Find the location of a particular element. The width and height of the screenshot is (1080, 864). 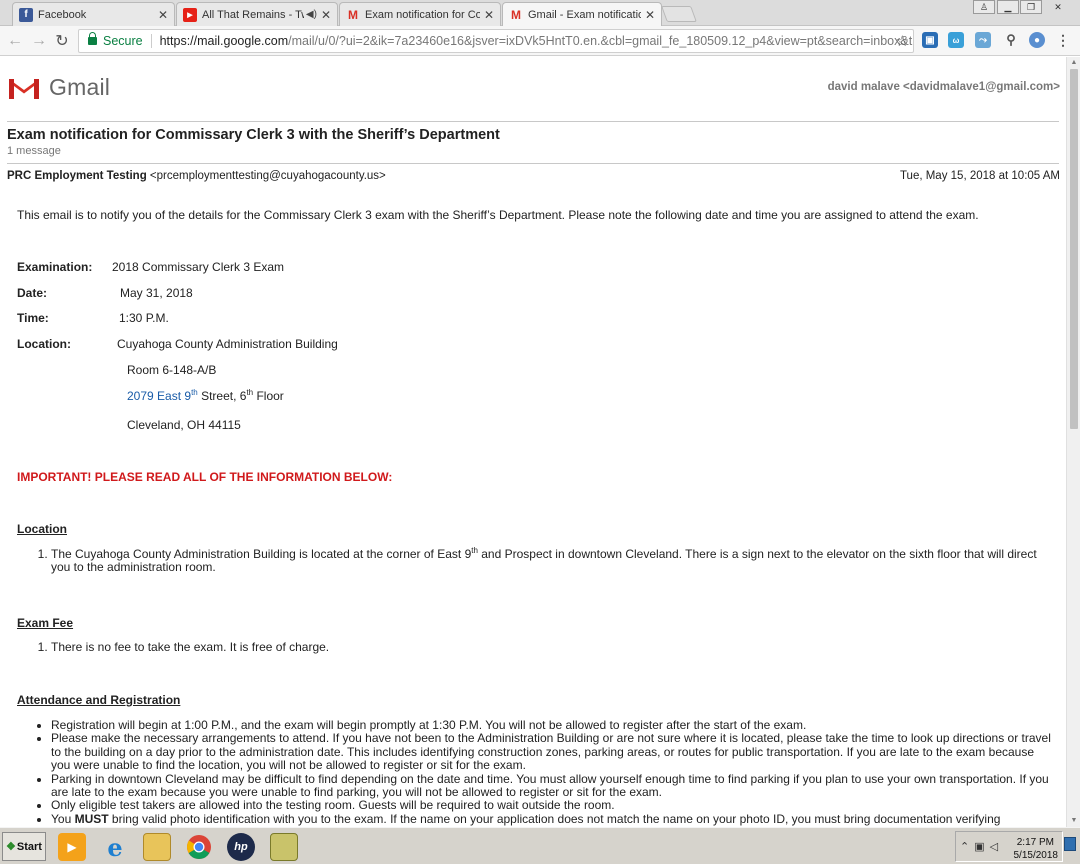

start-label: Start is located at coordinates (29, 846).